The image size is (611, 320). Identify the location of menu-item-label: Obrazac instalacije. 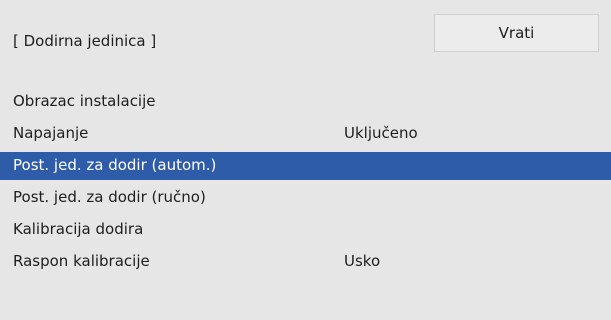
(84, 101).